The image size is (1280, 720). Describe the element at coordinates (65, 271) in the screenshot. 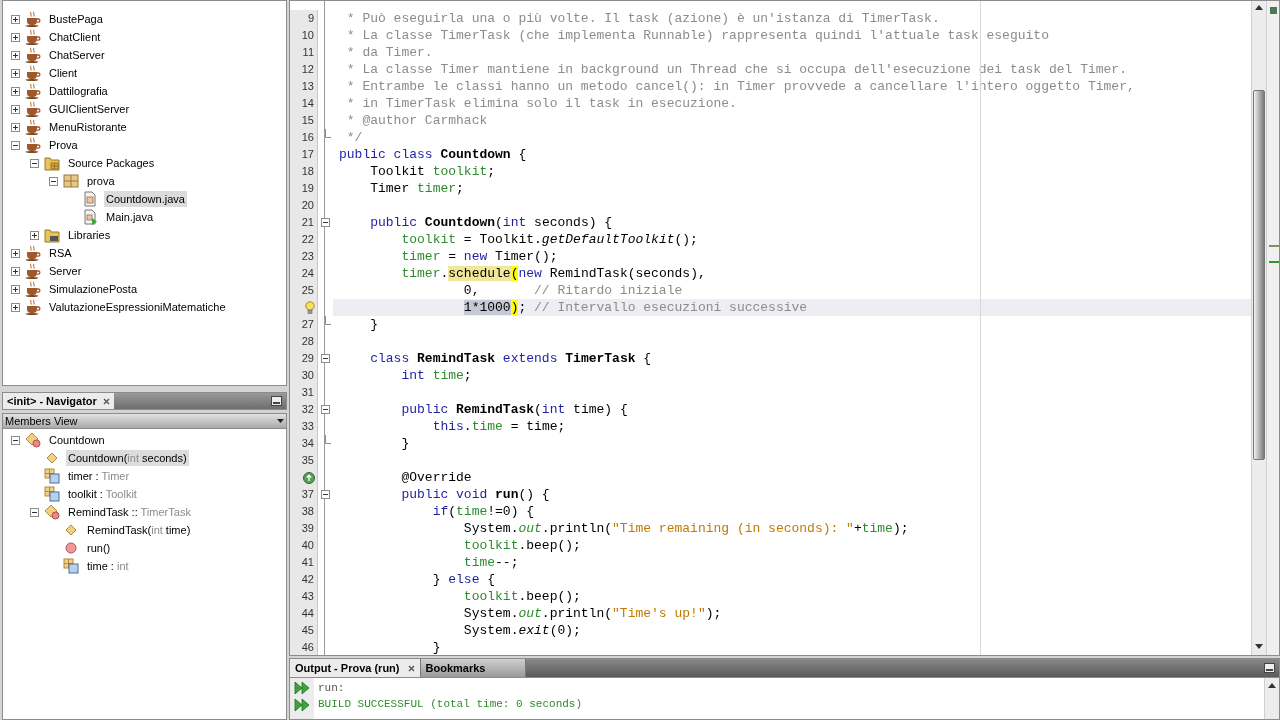

I see `tree-item: Server` at that location.